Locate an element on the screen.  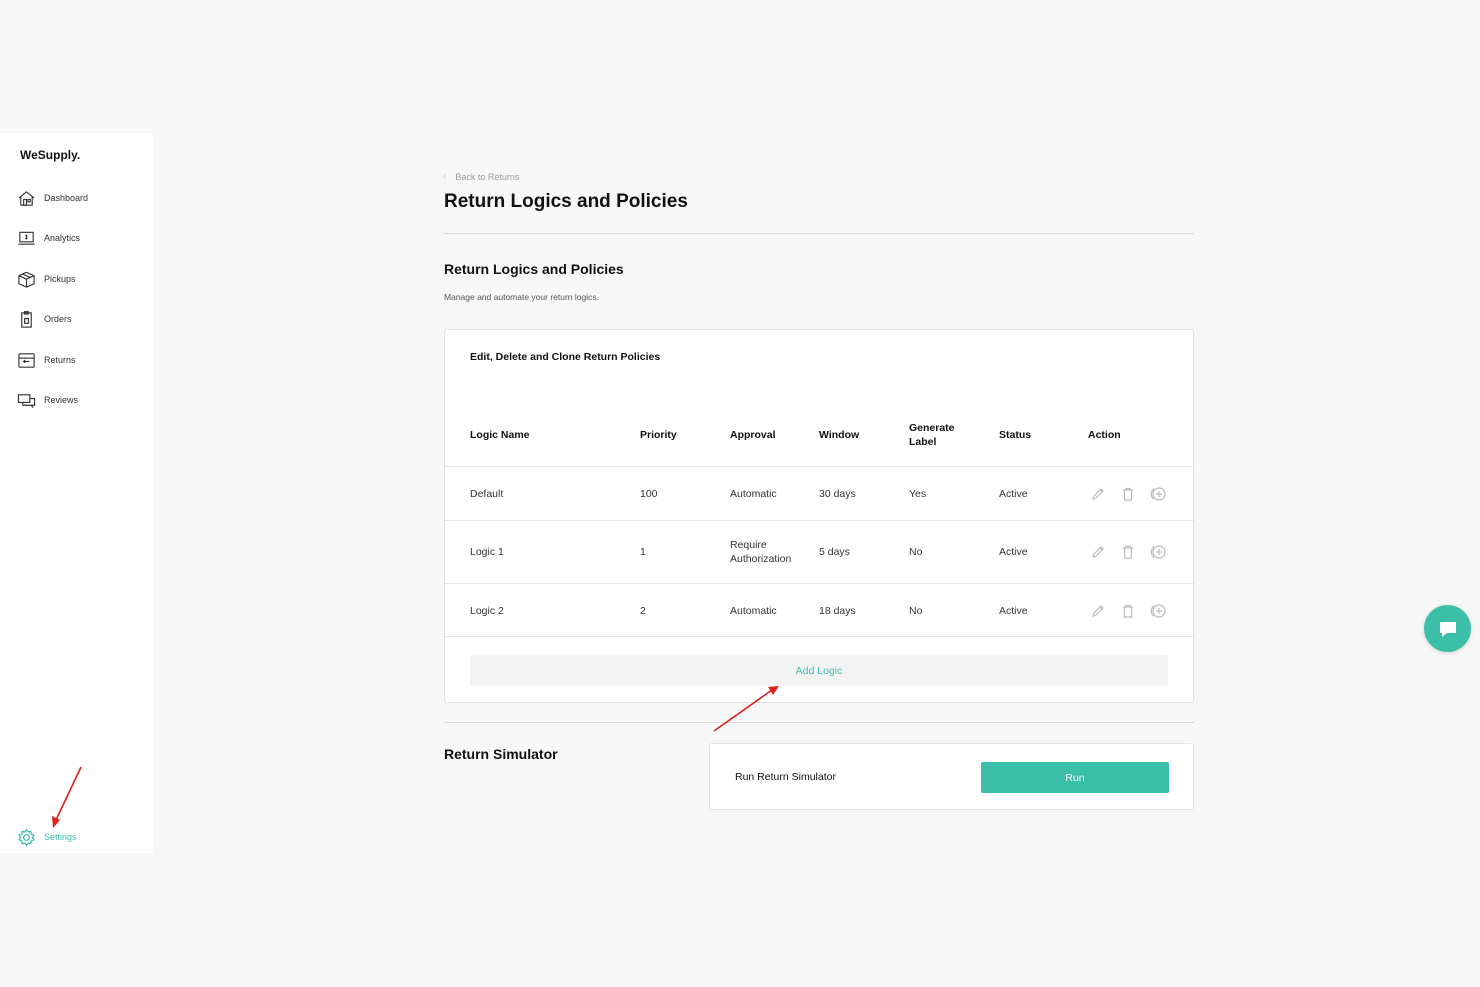
cell-window: 18 days is located at coordinates (837, 611).